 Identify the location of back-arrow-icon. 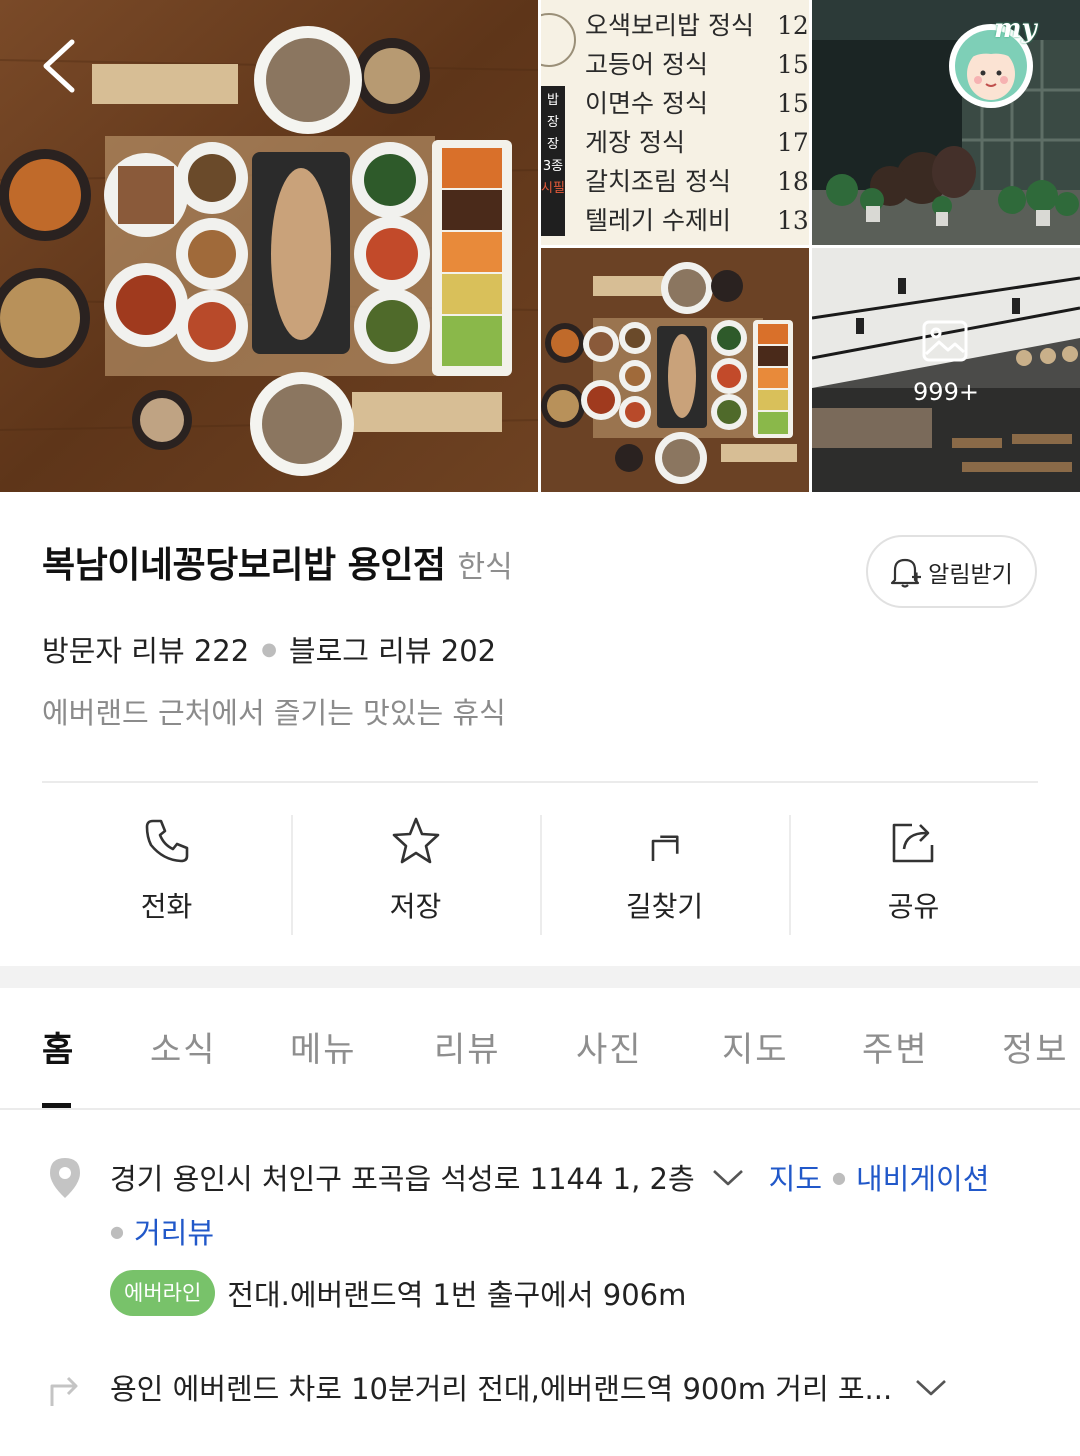
(61, 66).